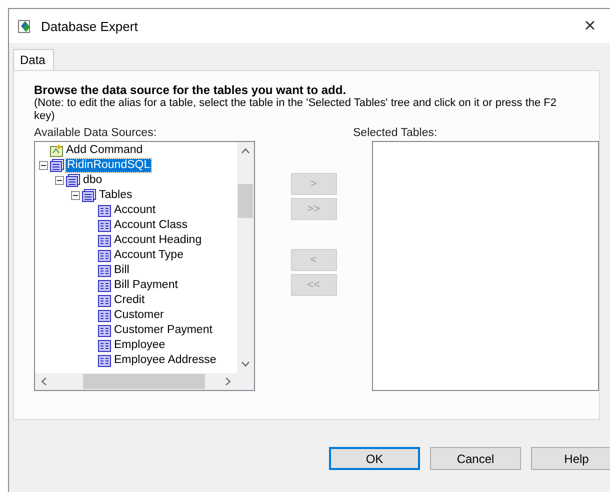 Image resolution: width=610 pixels, height=492 pixels. Describe the element at coordinates (109, 165) in the screenshot. I see `tree-item: RidinRoundSQL` at that location.